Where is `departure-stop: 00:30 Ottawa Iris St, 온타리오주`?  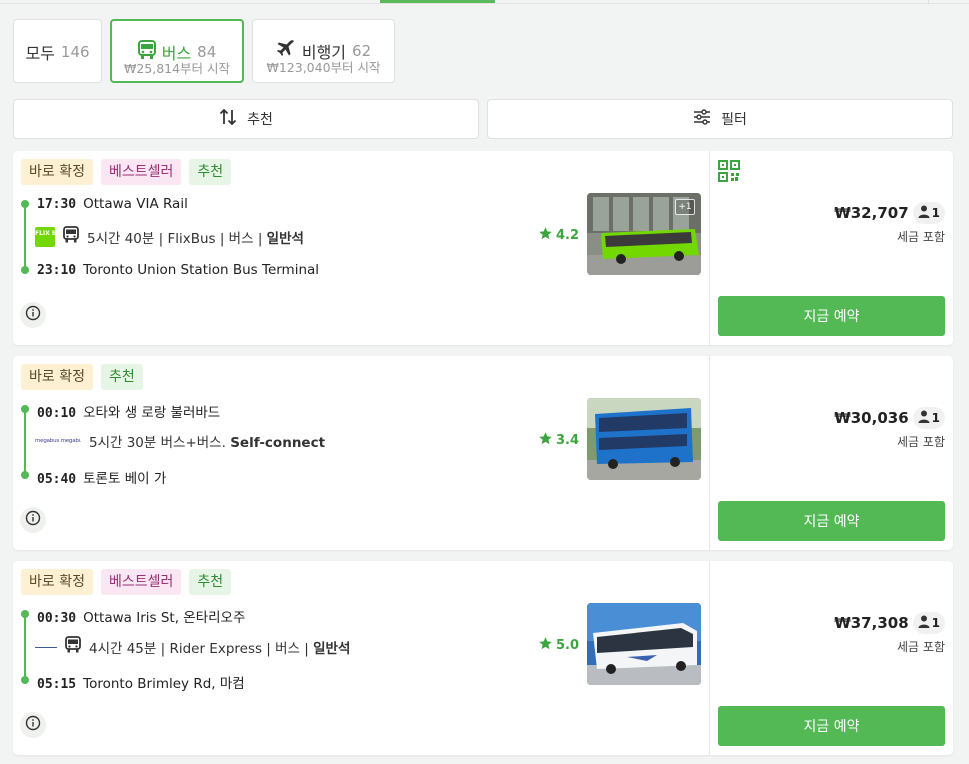
departure-stop: 00:30 Ottawa Iris St, 온타리오주 is located at coordinates (141, 616).